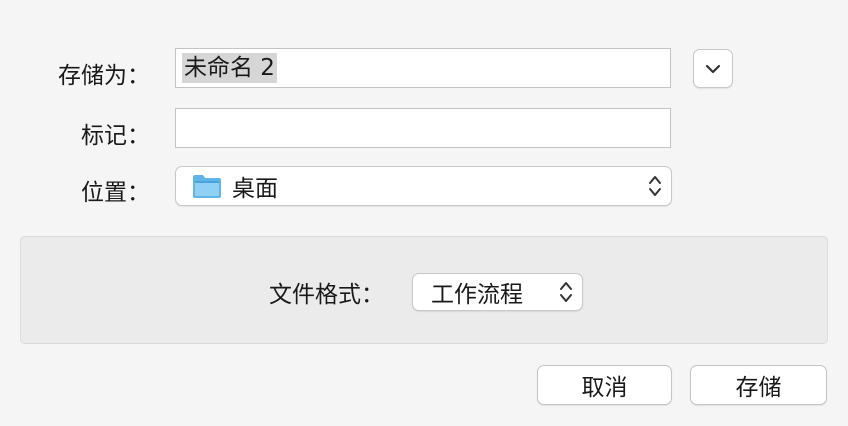 This screenshot has width=848, height=426. What do you see at coordinates (229, 68) in the screenshot?
I see `save-as-value: 未命名 2` at bounding box center [229, 68].